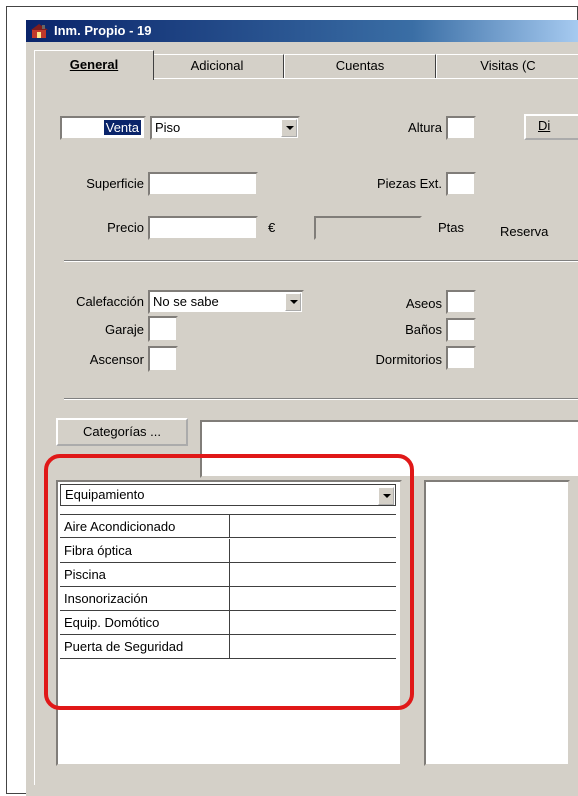 Image resolution: width=578 pixels, height=796 pixels. Describe the element at coordinates (524, 231) in the screenshot. I see `reserva-label: Reserva` at that location.